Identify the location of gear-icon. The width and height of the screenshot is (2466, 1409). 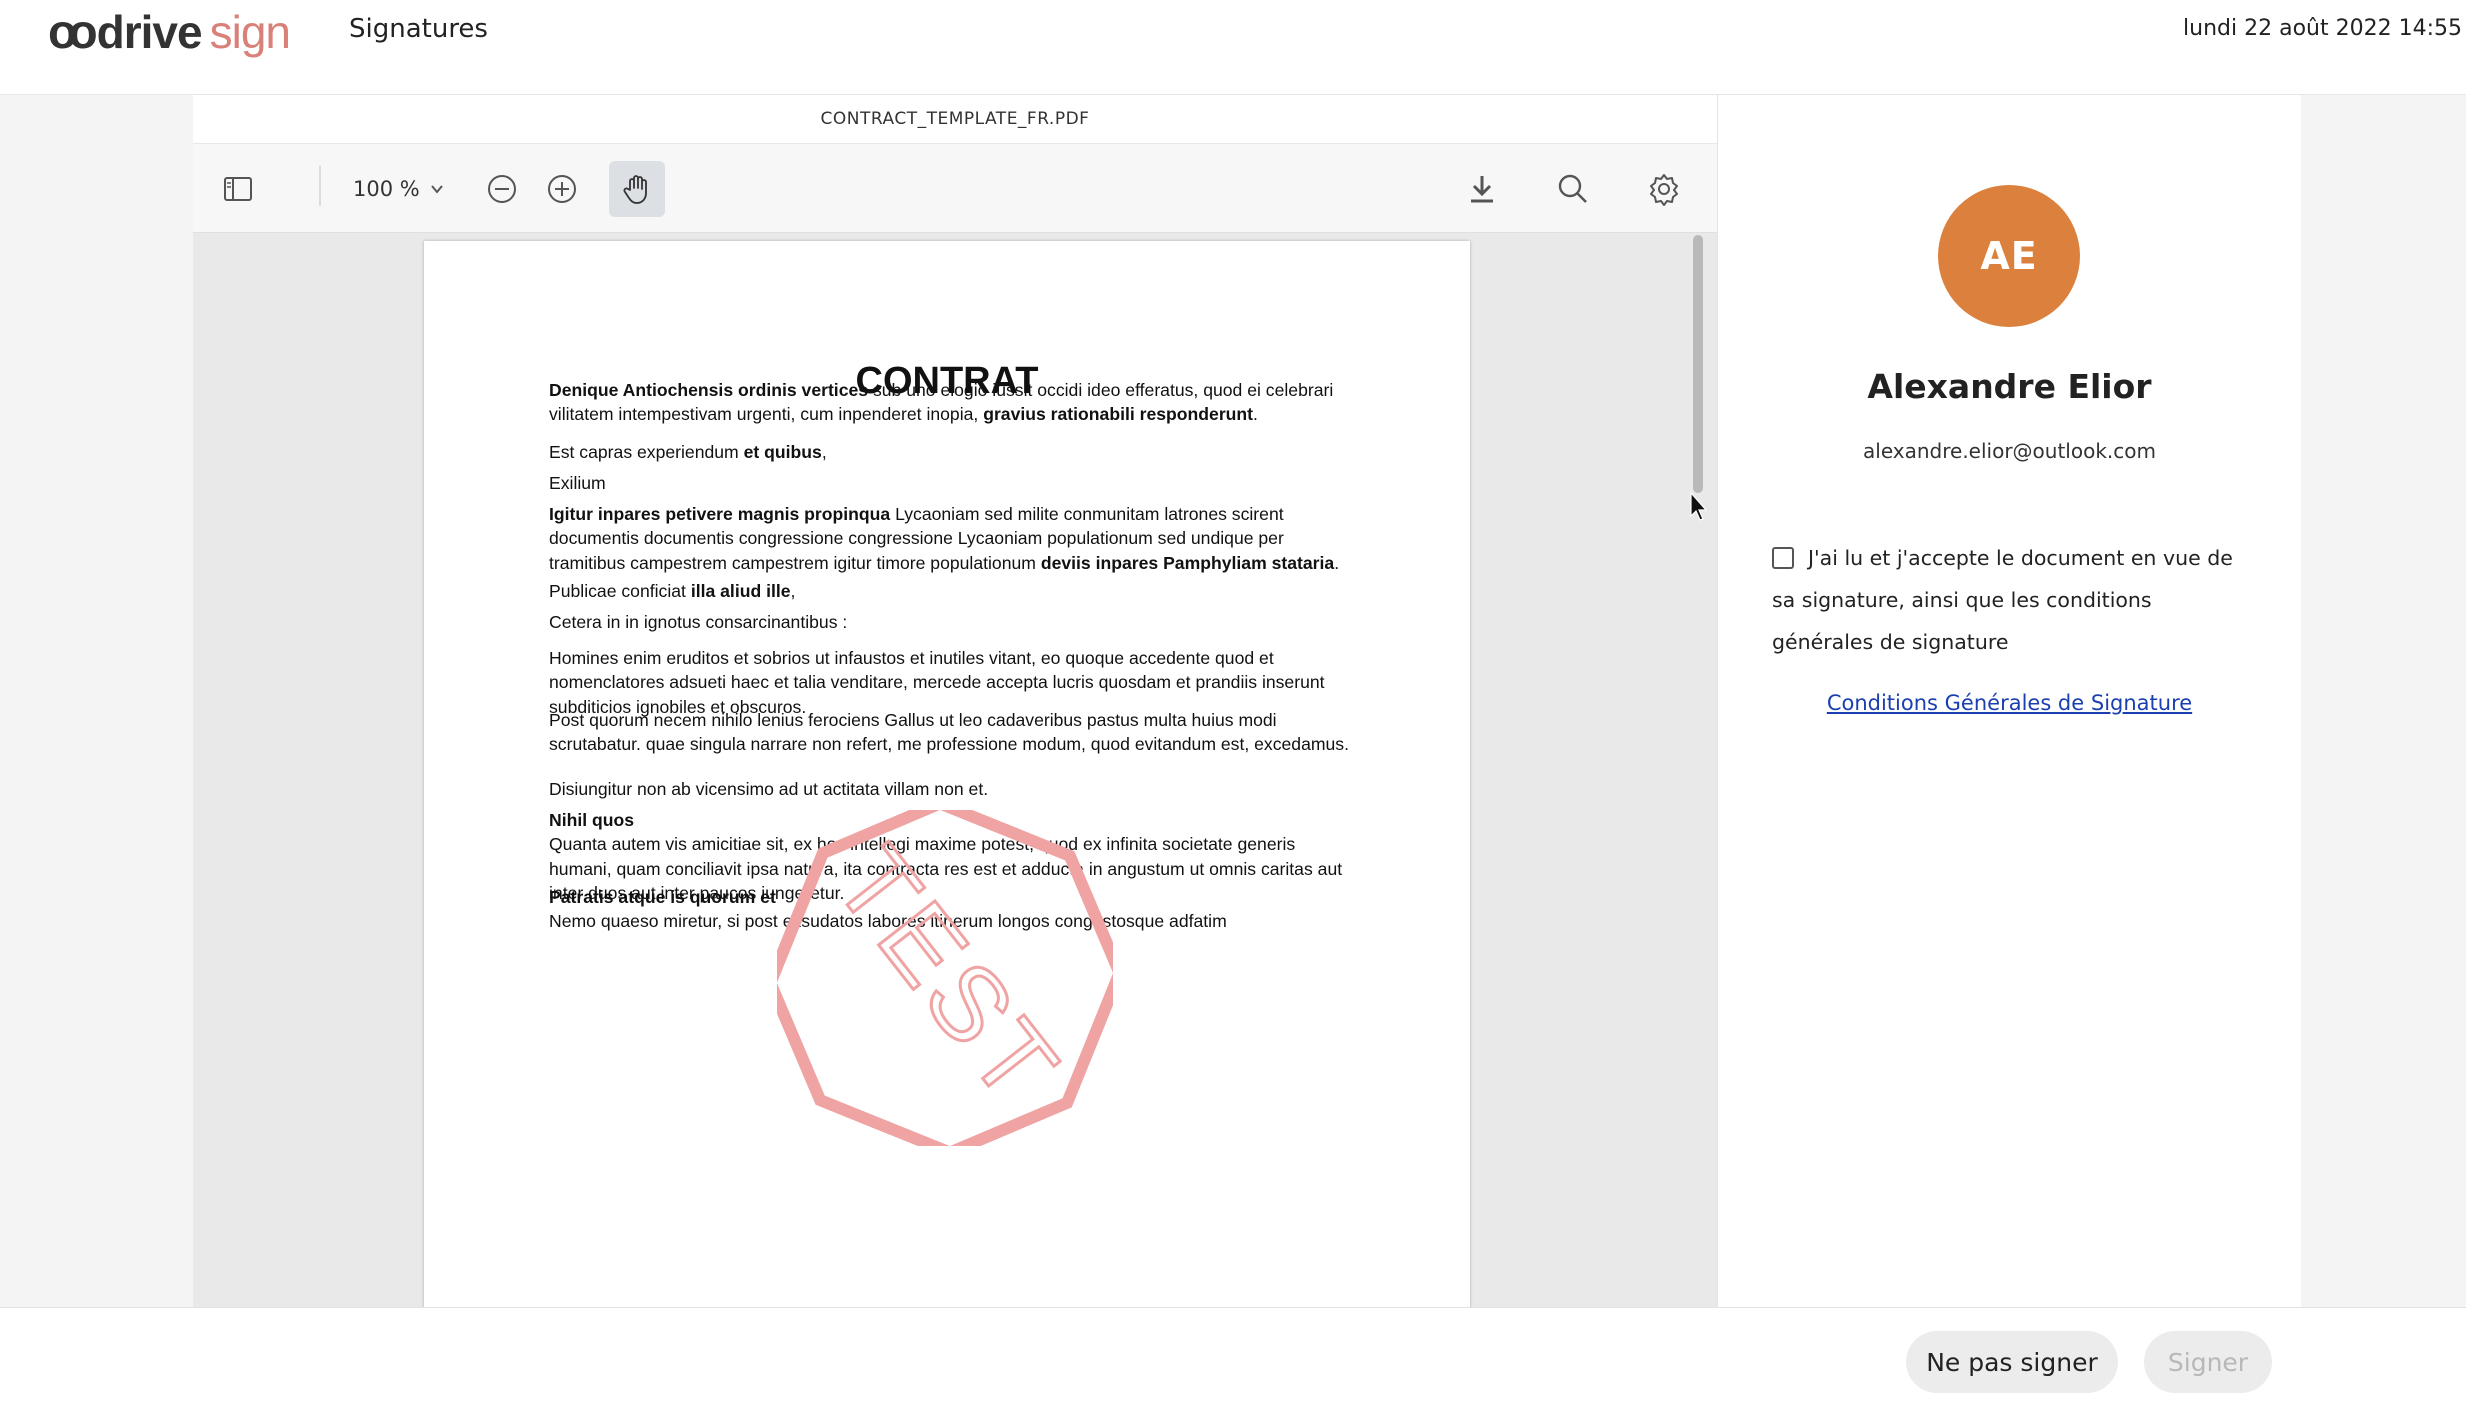
(1664, 190).